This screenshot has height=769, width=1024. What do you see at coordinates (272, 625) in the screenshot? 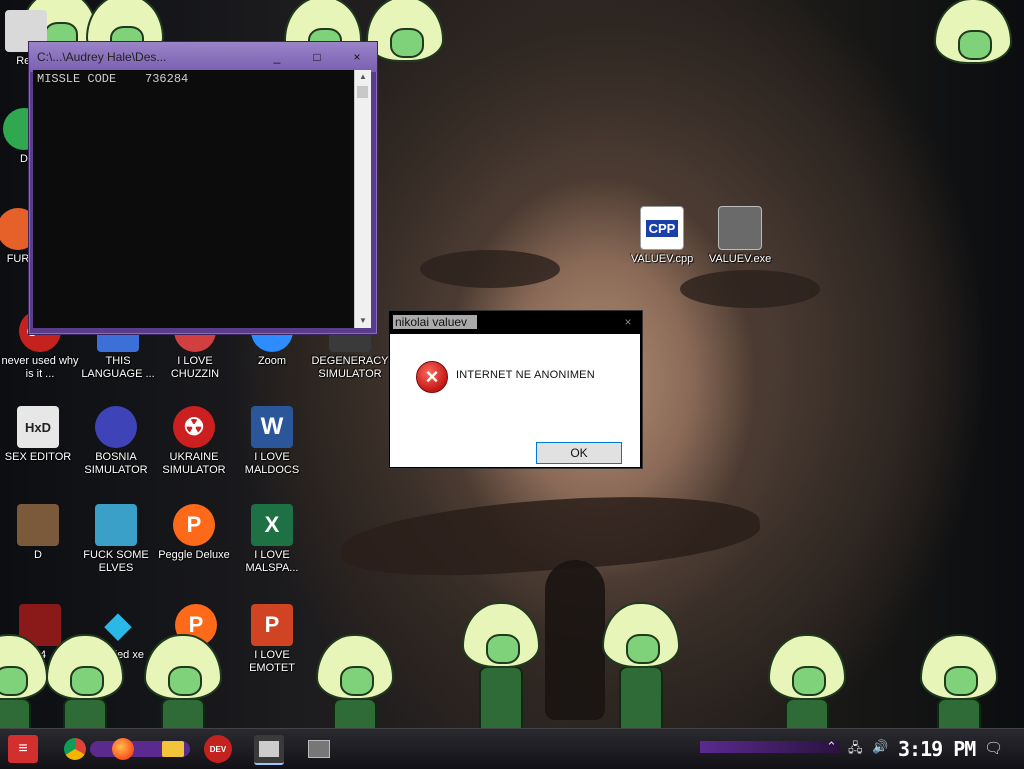
I see `powerpoint-icon: P` at bounding box center [272, 625].